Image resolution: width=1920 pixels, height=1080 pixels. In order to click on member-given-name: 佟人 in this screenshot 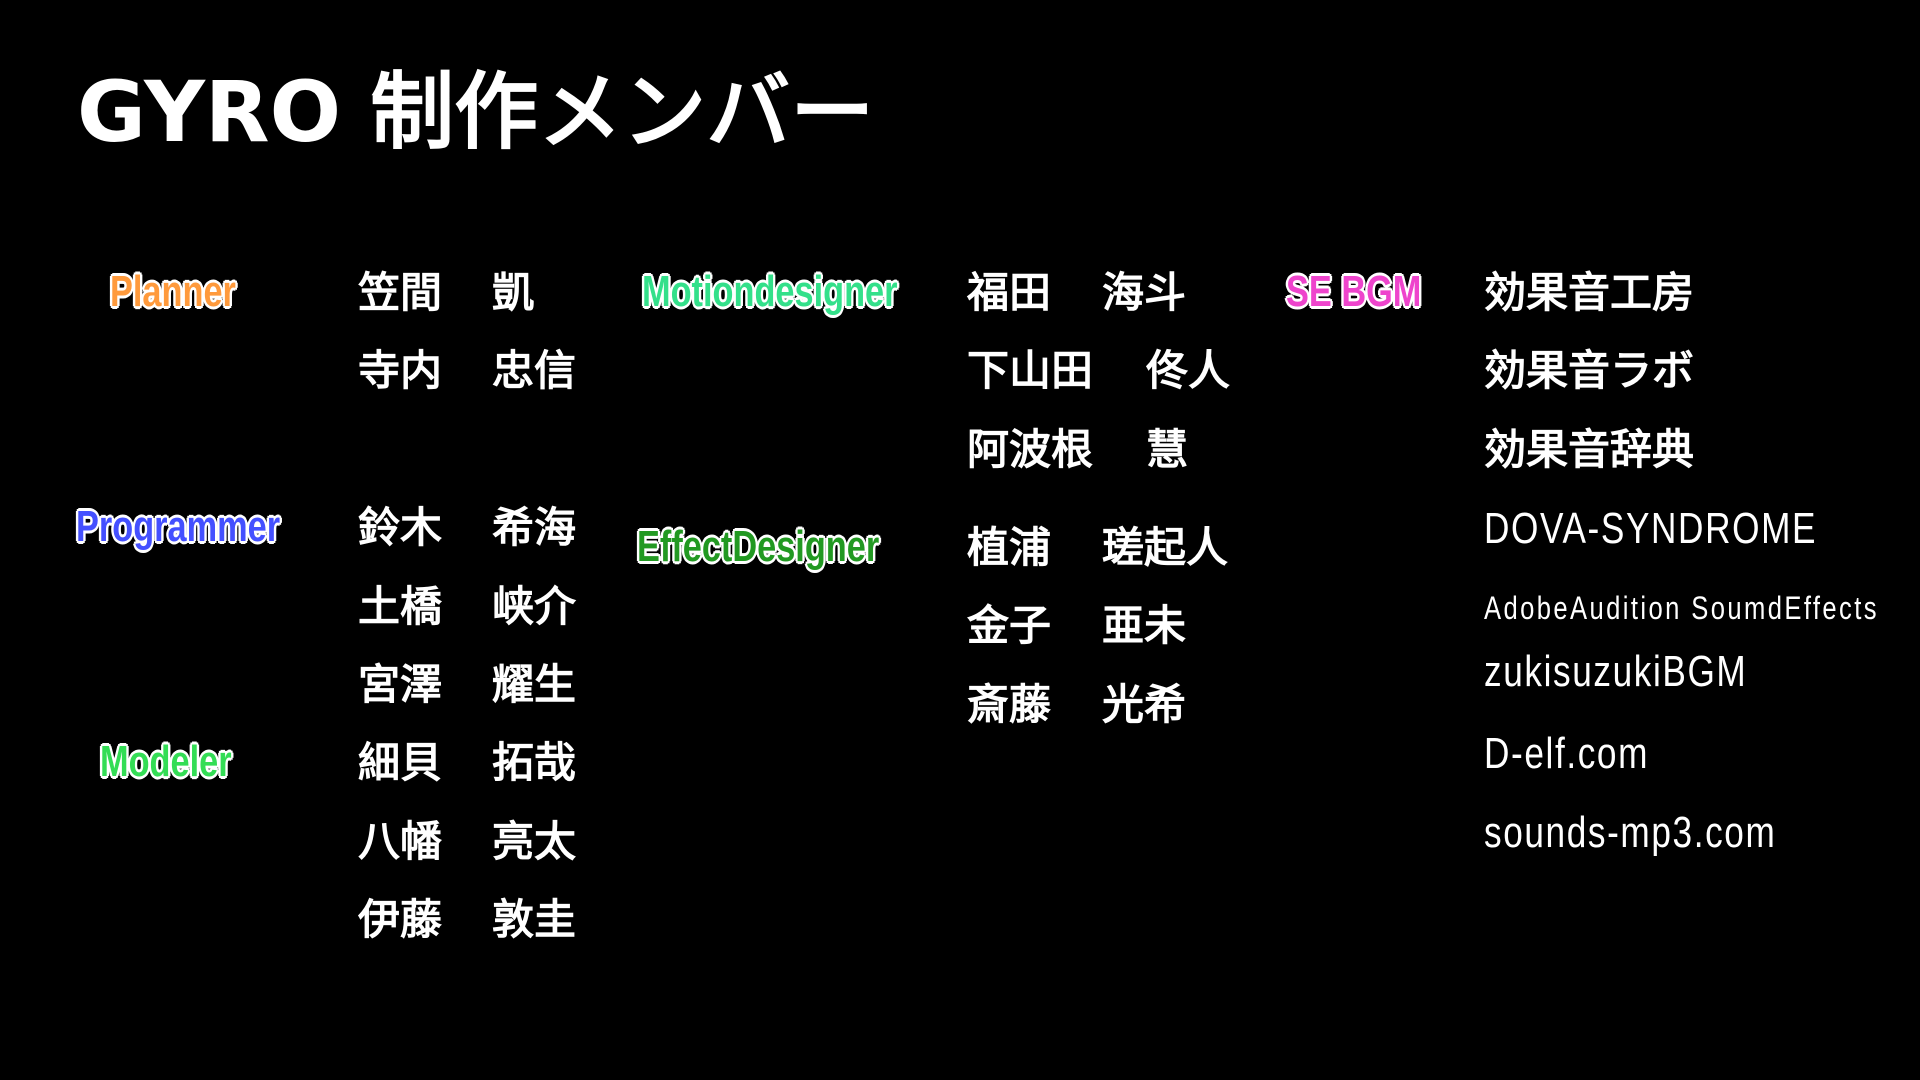, I will do `click(1188, 371)`.